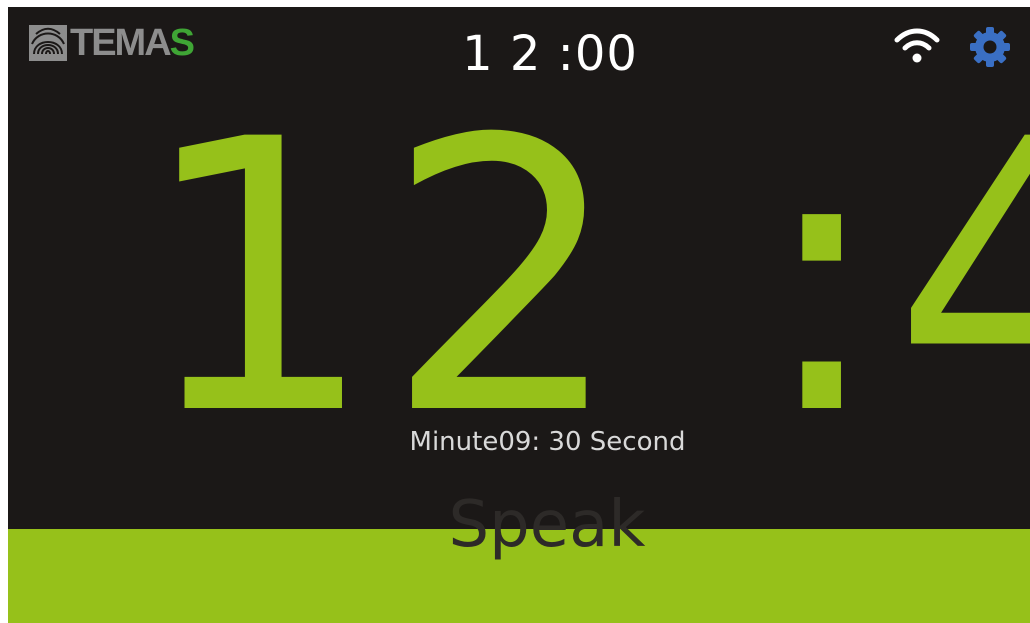 The image size is (1030, 623). I want to click on speak-button: Speak, so click(519, 525).